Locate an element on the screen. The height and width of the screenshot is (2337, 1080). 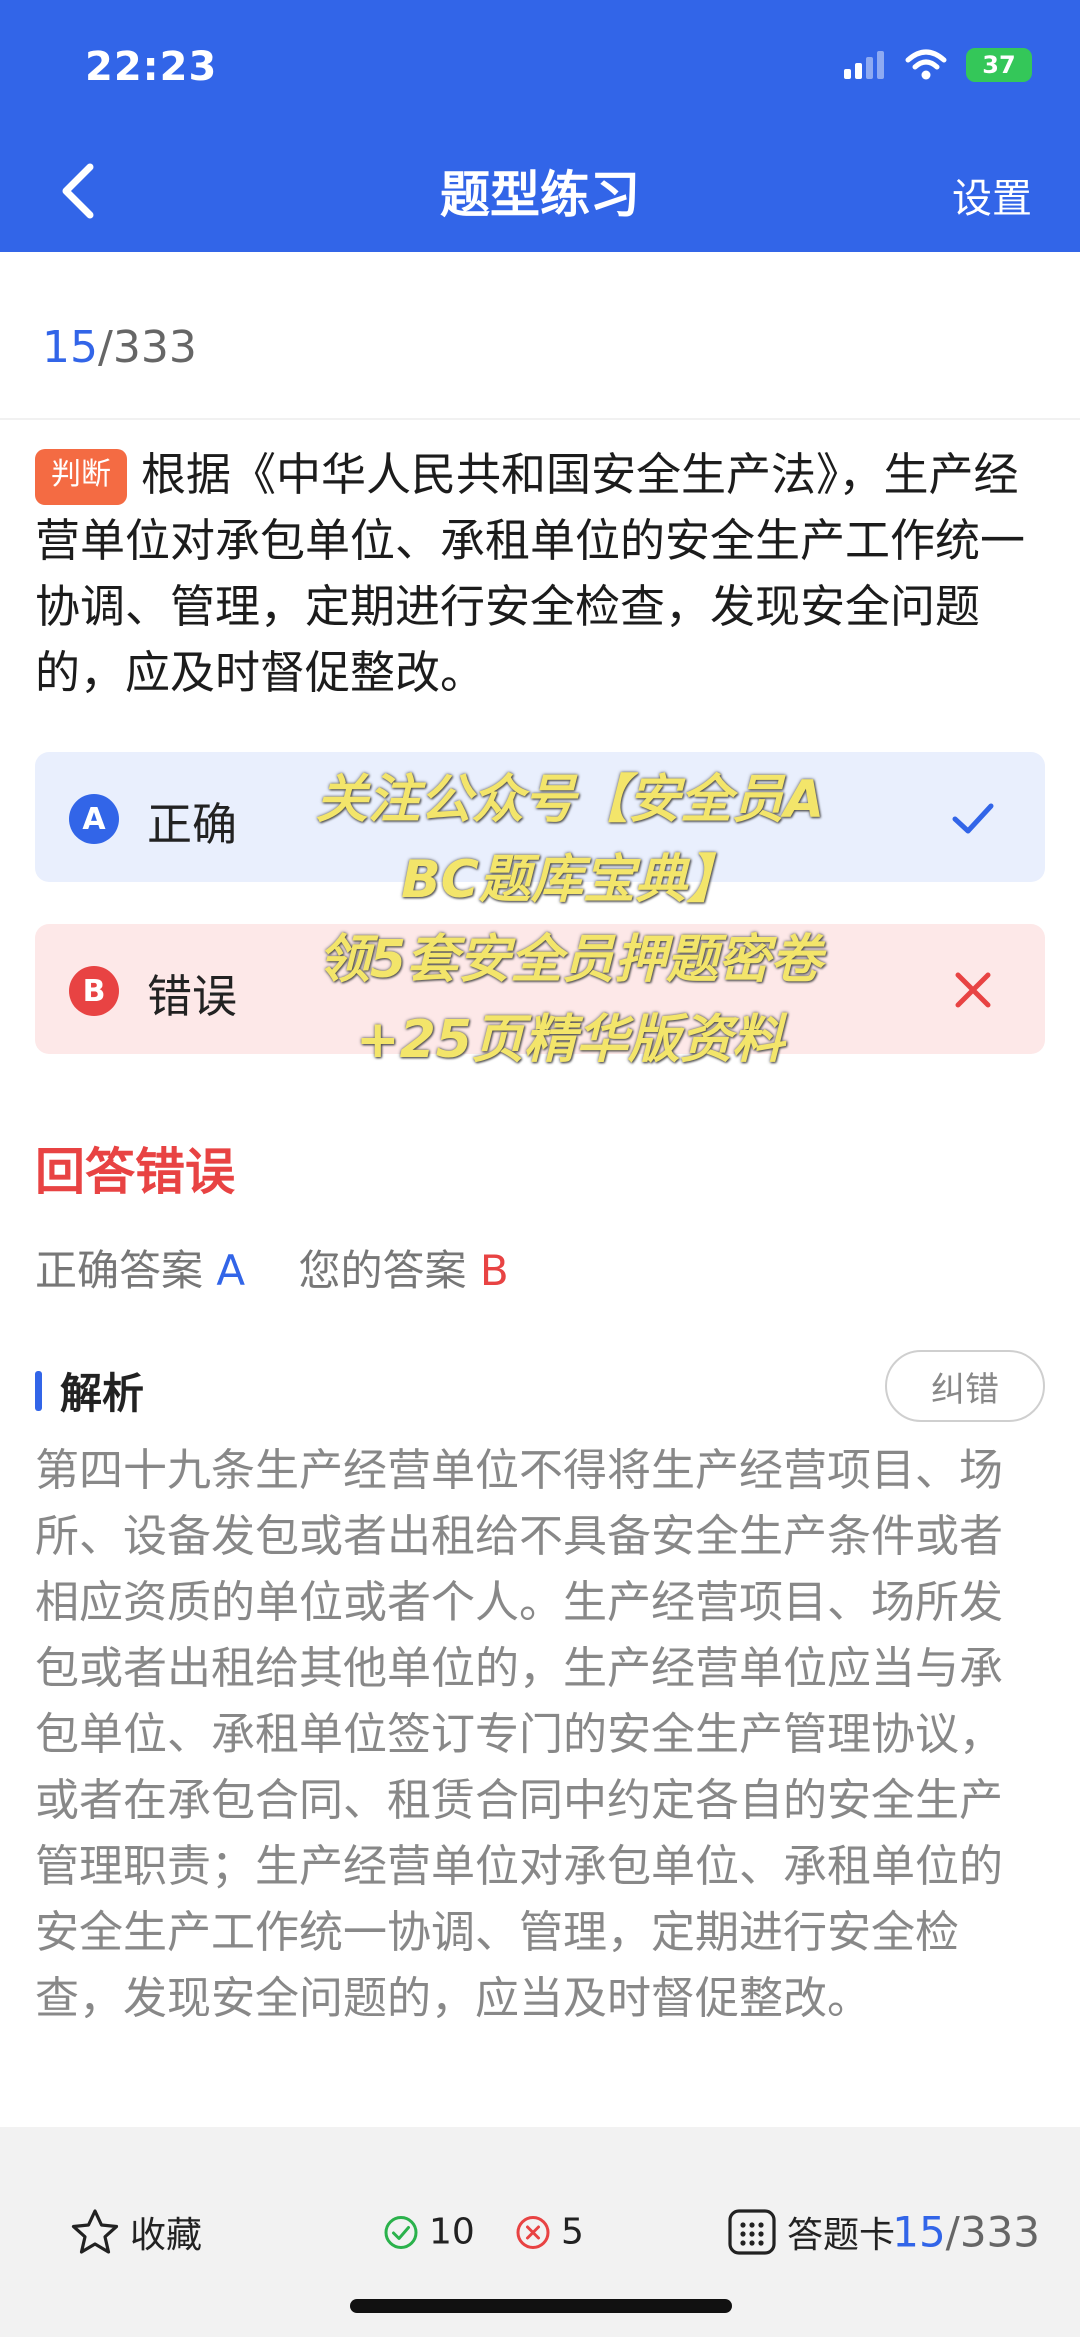
bottom-progress: 15/333 is located at coordinates (966, 2232).